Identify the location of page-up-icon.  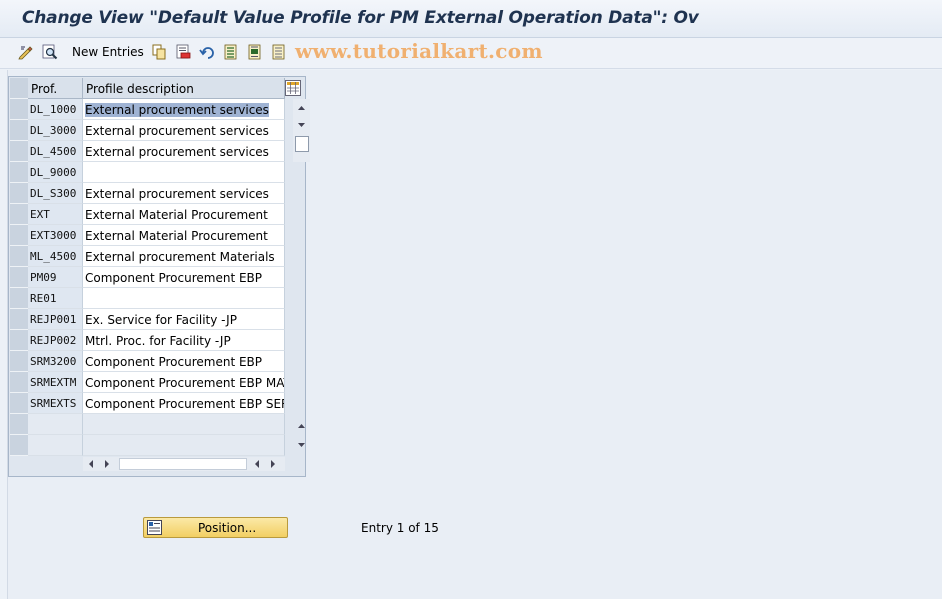
(301, 425).